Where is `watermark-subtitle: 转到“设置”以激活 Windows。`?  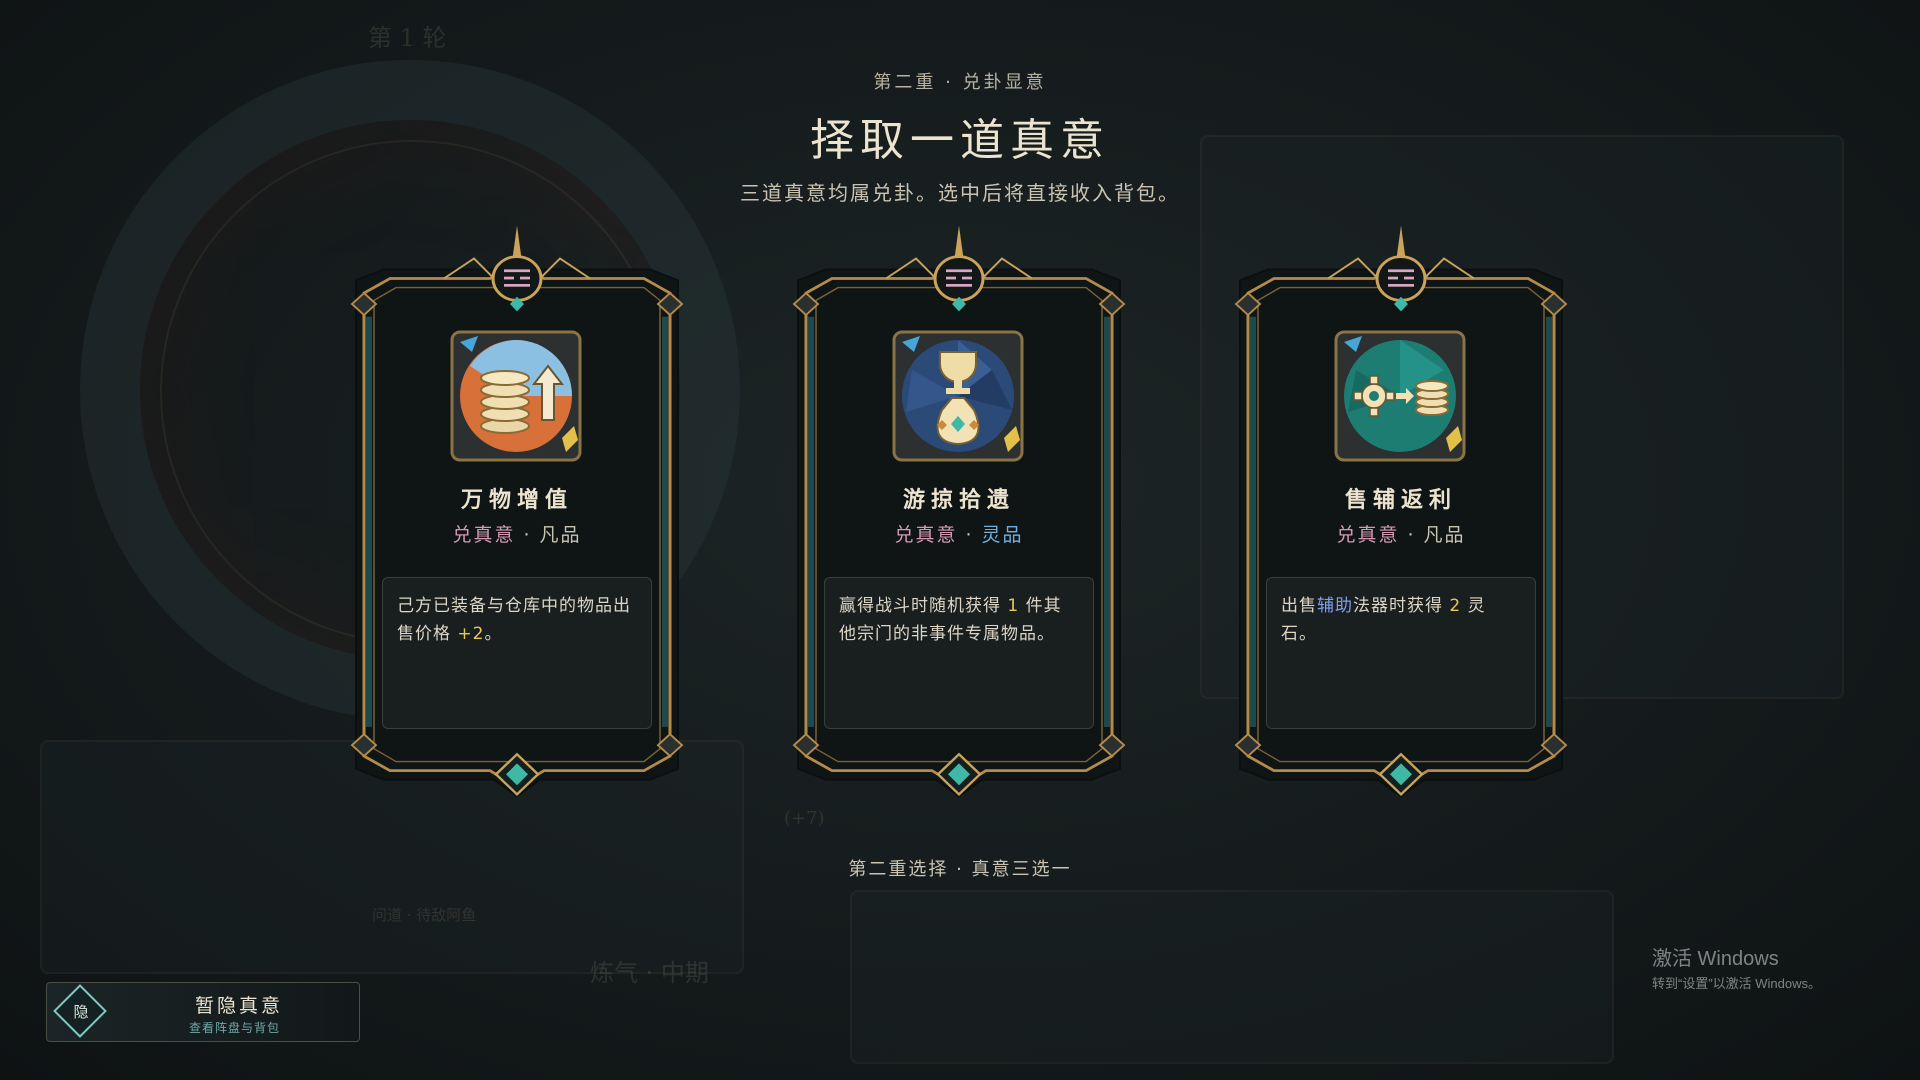 watermark-subtitle: 转到“设置”以激活 Windows。 is located at coordinates (1737, 983).